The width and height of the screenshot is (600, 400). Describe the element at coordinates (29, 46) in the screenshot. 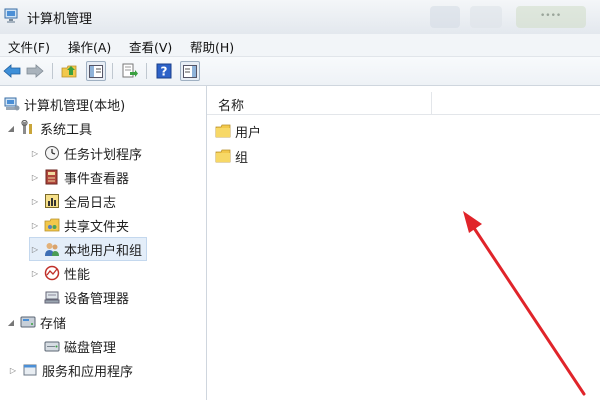

I see `menu-file: 文件(F)` at that location.